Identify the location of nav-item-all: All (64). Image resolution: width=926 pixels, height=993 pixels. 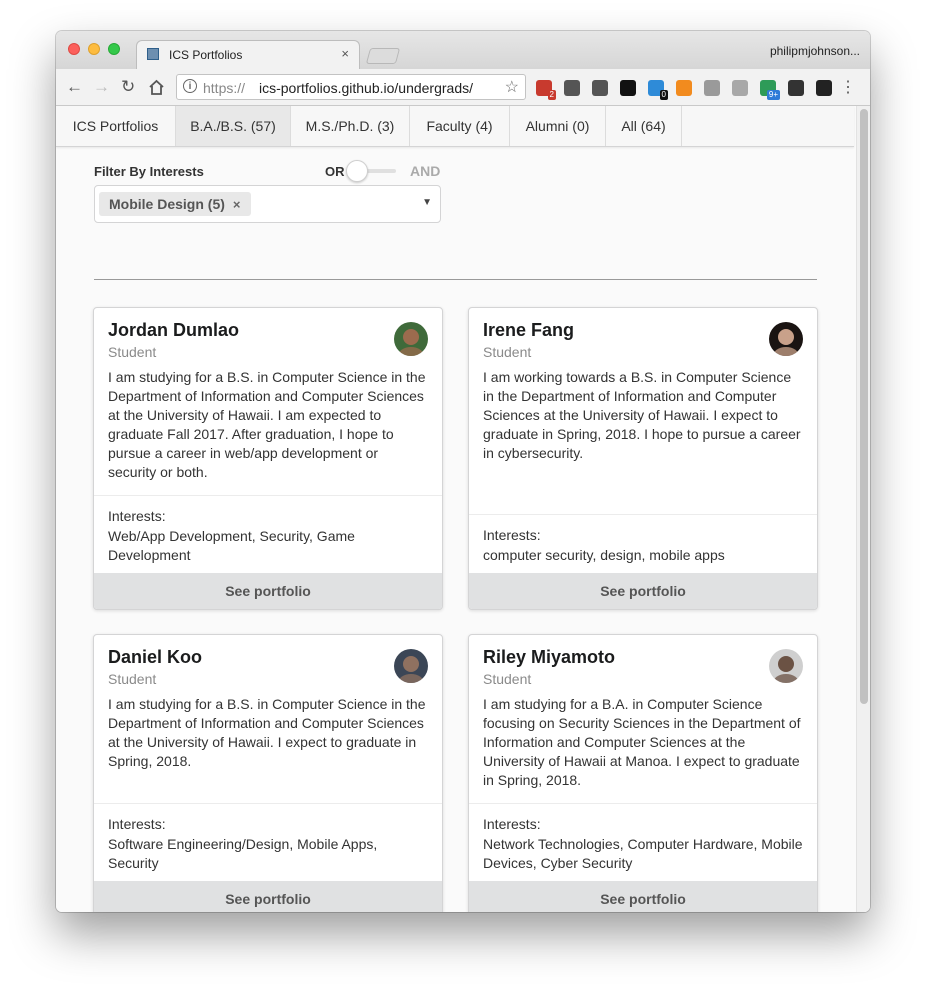
(644, 126).